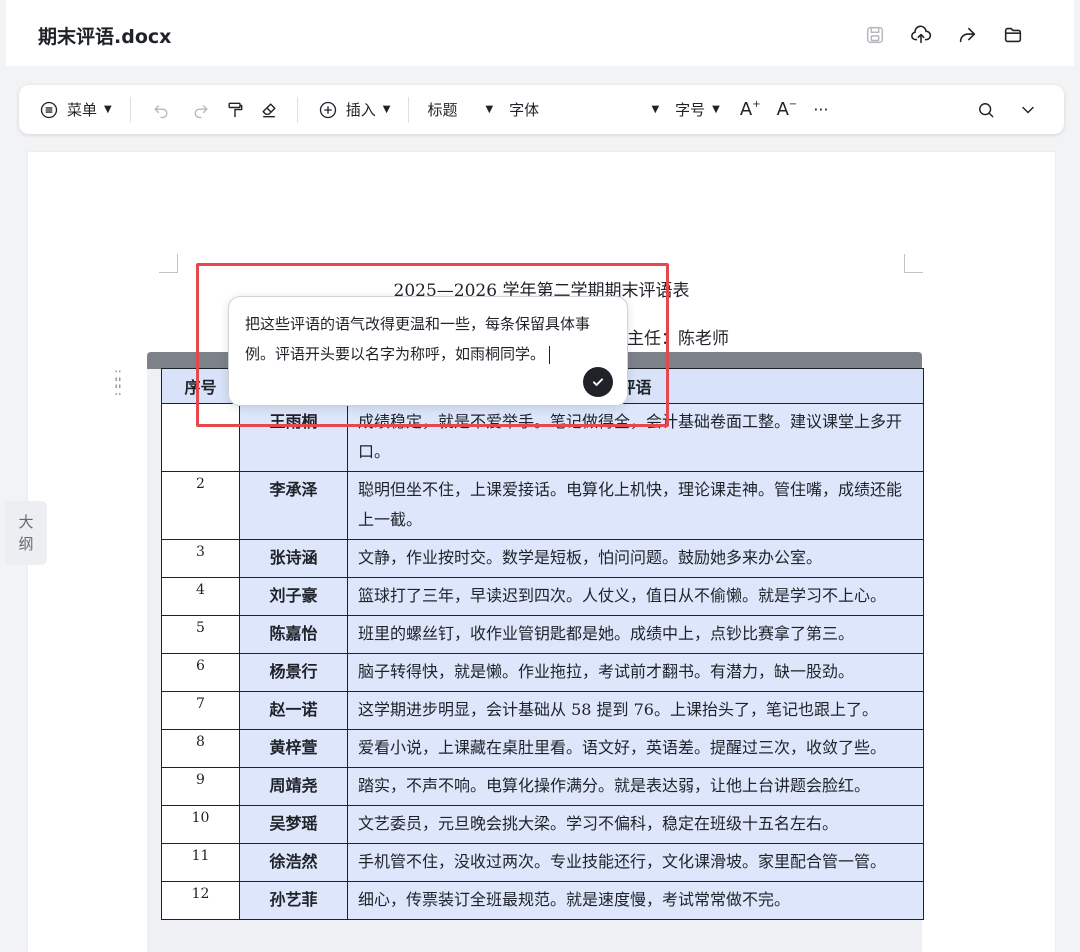  What do you see at coordinates (293, 558) in the screenshot?
I see `student-name: 张诗涵` at bounding box center [293, 558].